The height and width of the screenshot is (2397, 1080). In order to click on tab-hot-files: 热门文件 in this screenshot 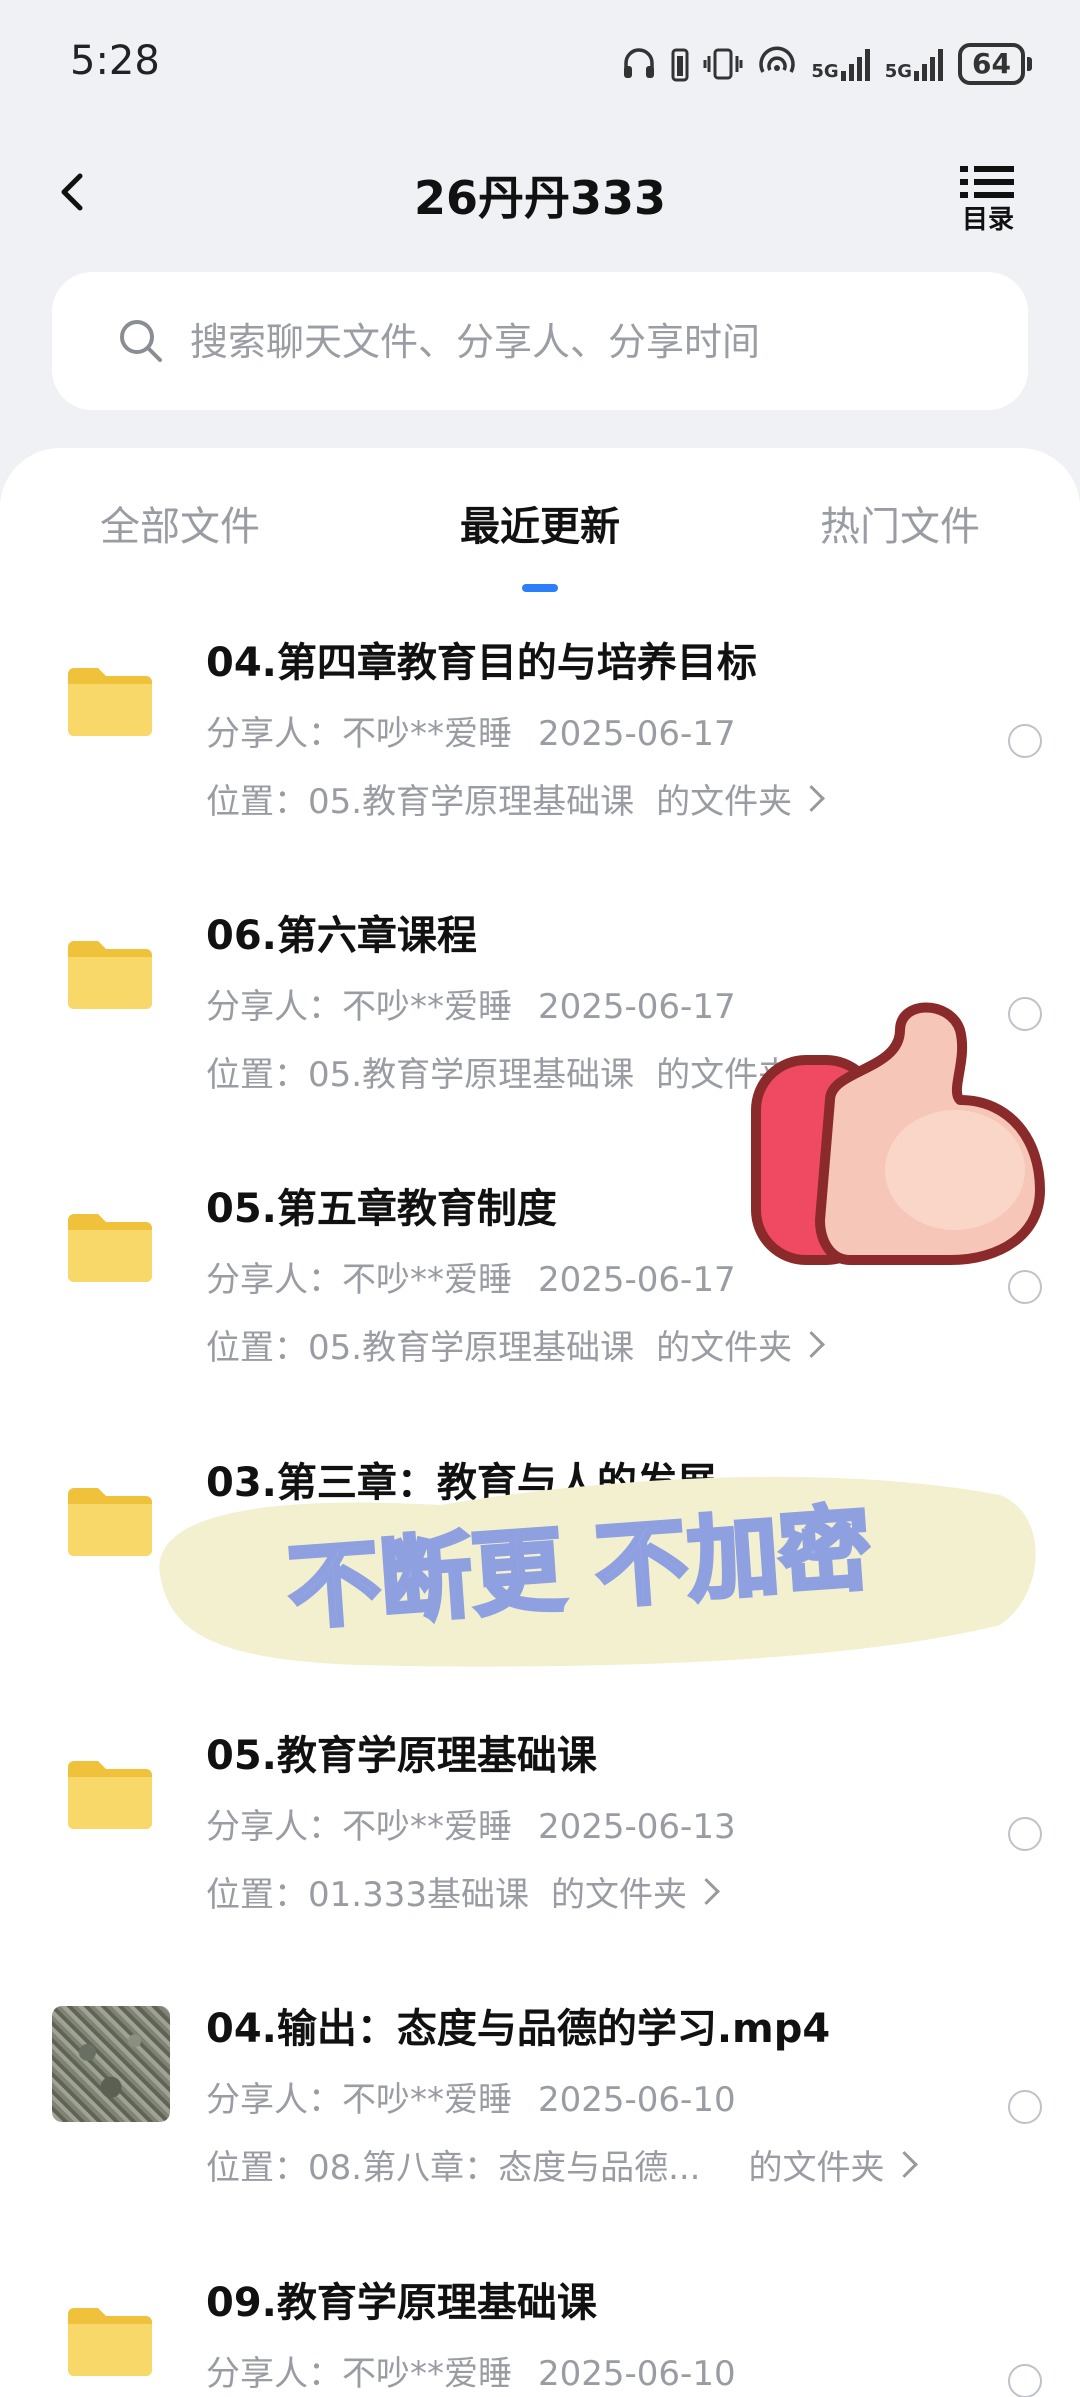, I will do `click(900, 523)`.